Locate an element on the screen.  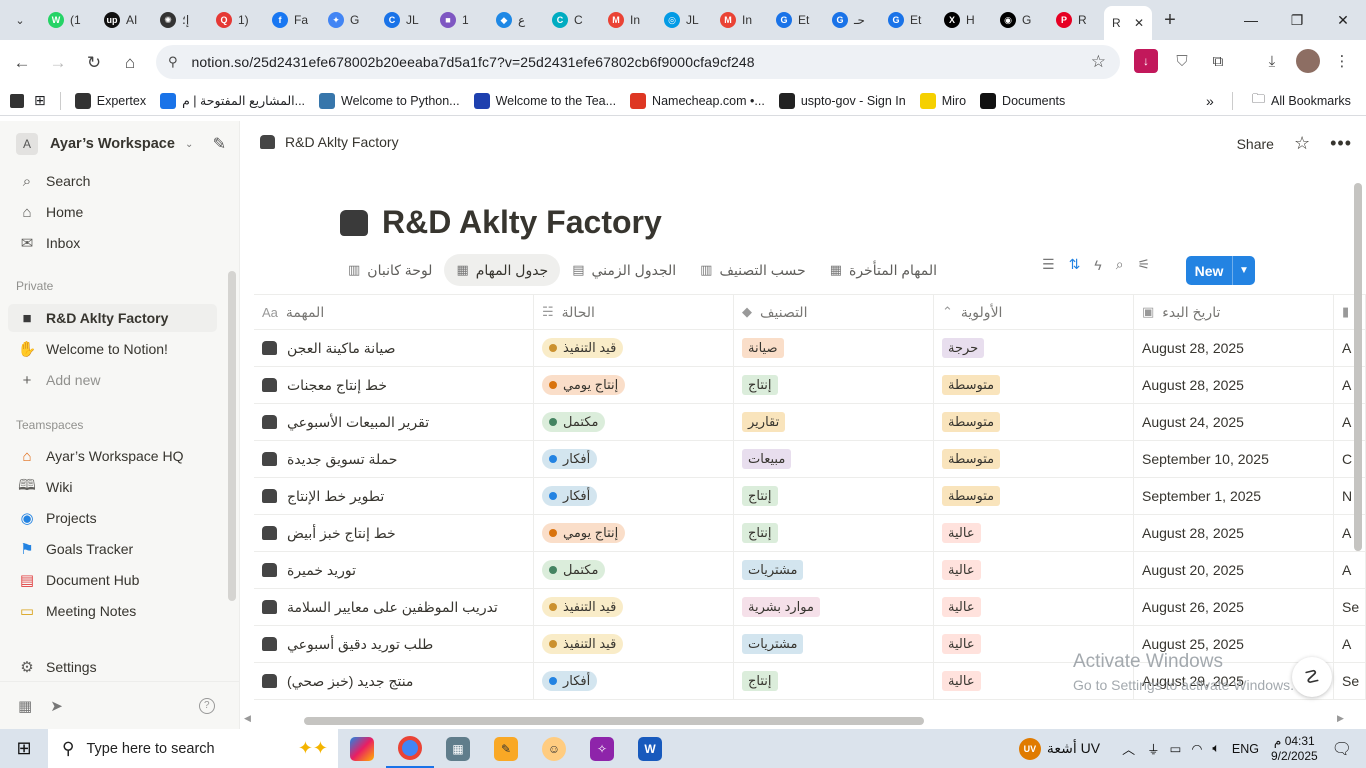
browser-tab: ◎ JL is located at coordinates (684, 20).